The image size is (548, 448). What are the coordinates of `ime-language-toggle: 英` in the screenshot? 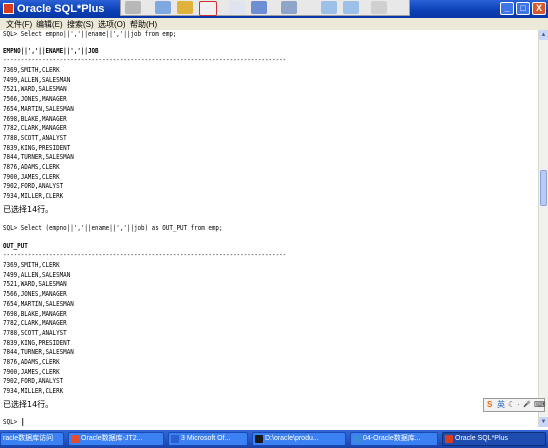 It's located at (501, 405).